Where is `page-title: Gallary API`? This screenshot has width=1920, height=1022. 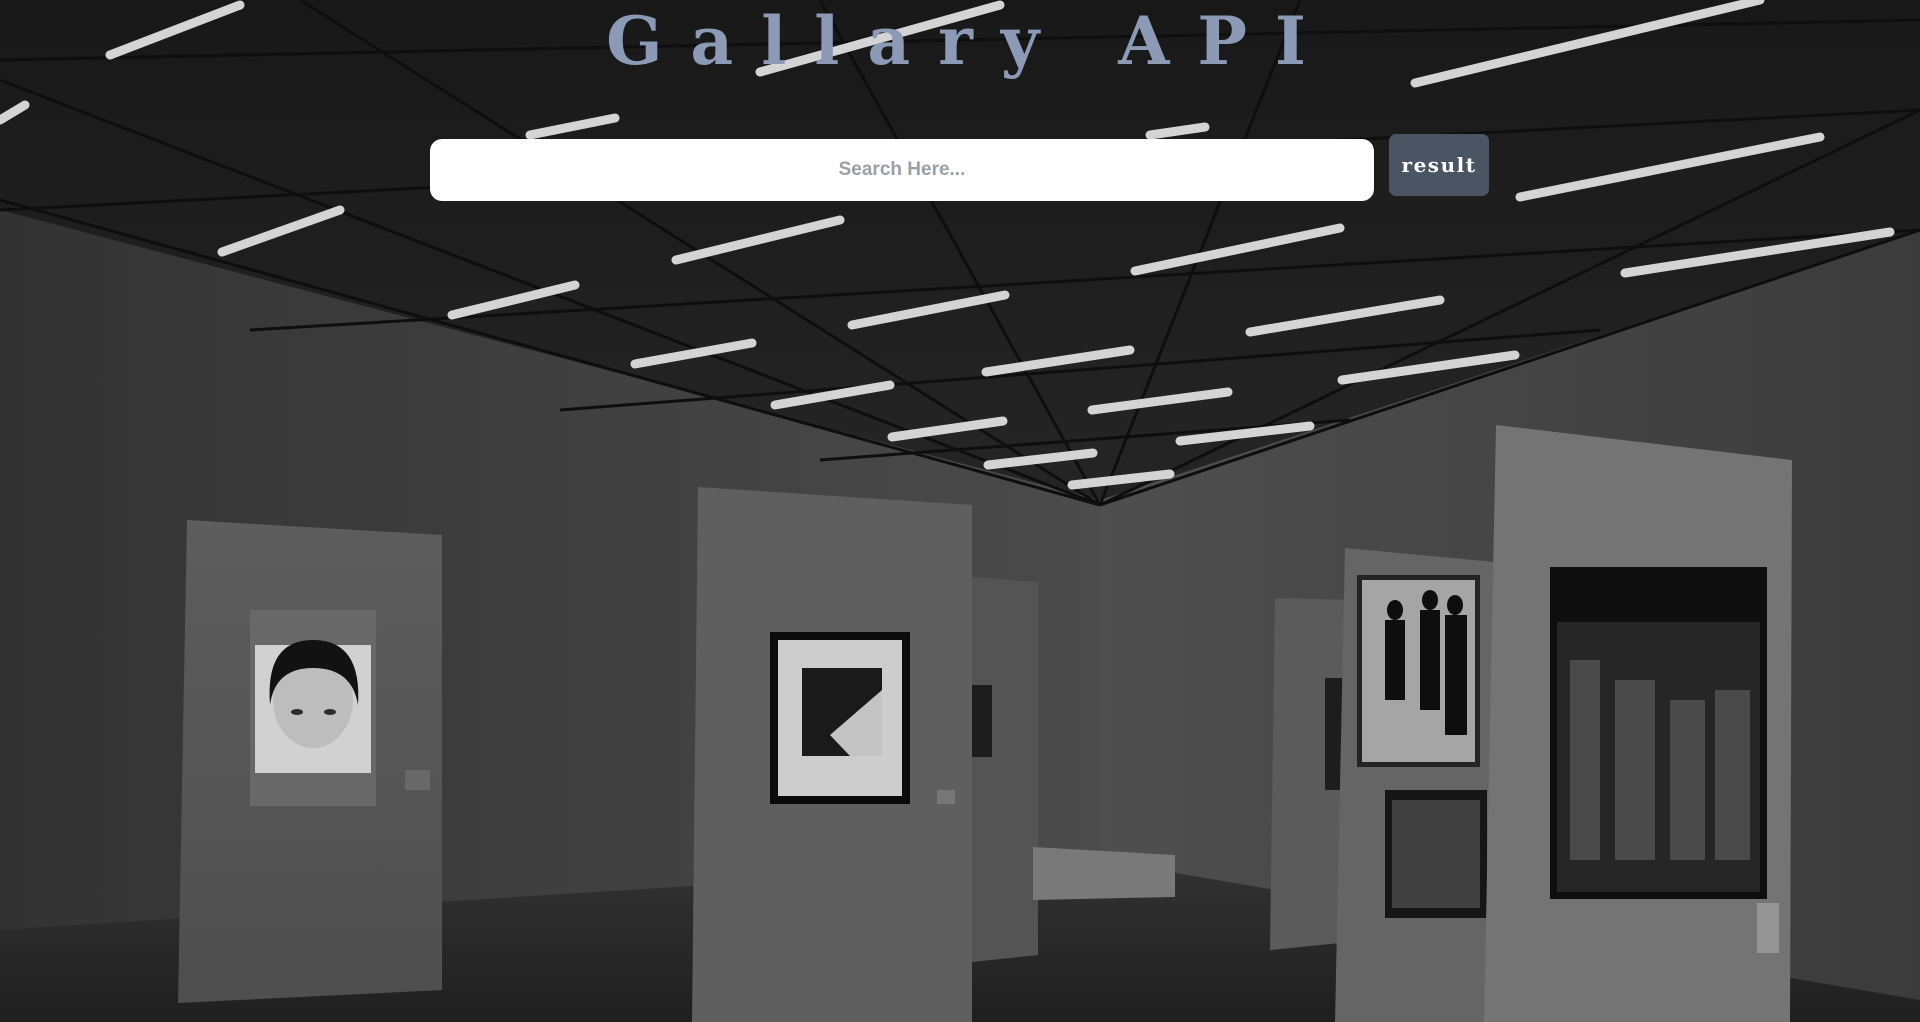 page-title: Gallary API is located at coordinates (970, 41).